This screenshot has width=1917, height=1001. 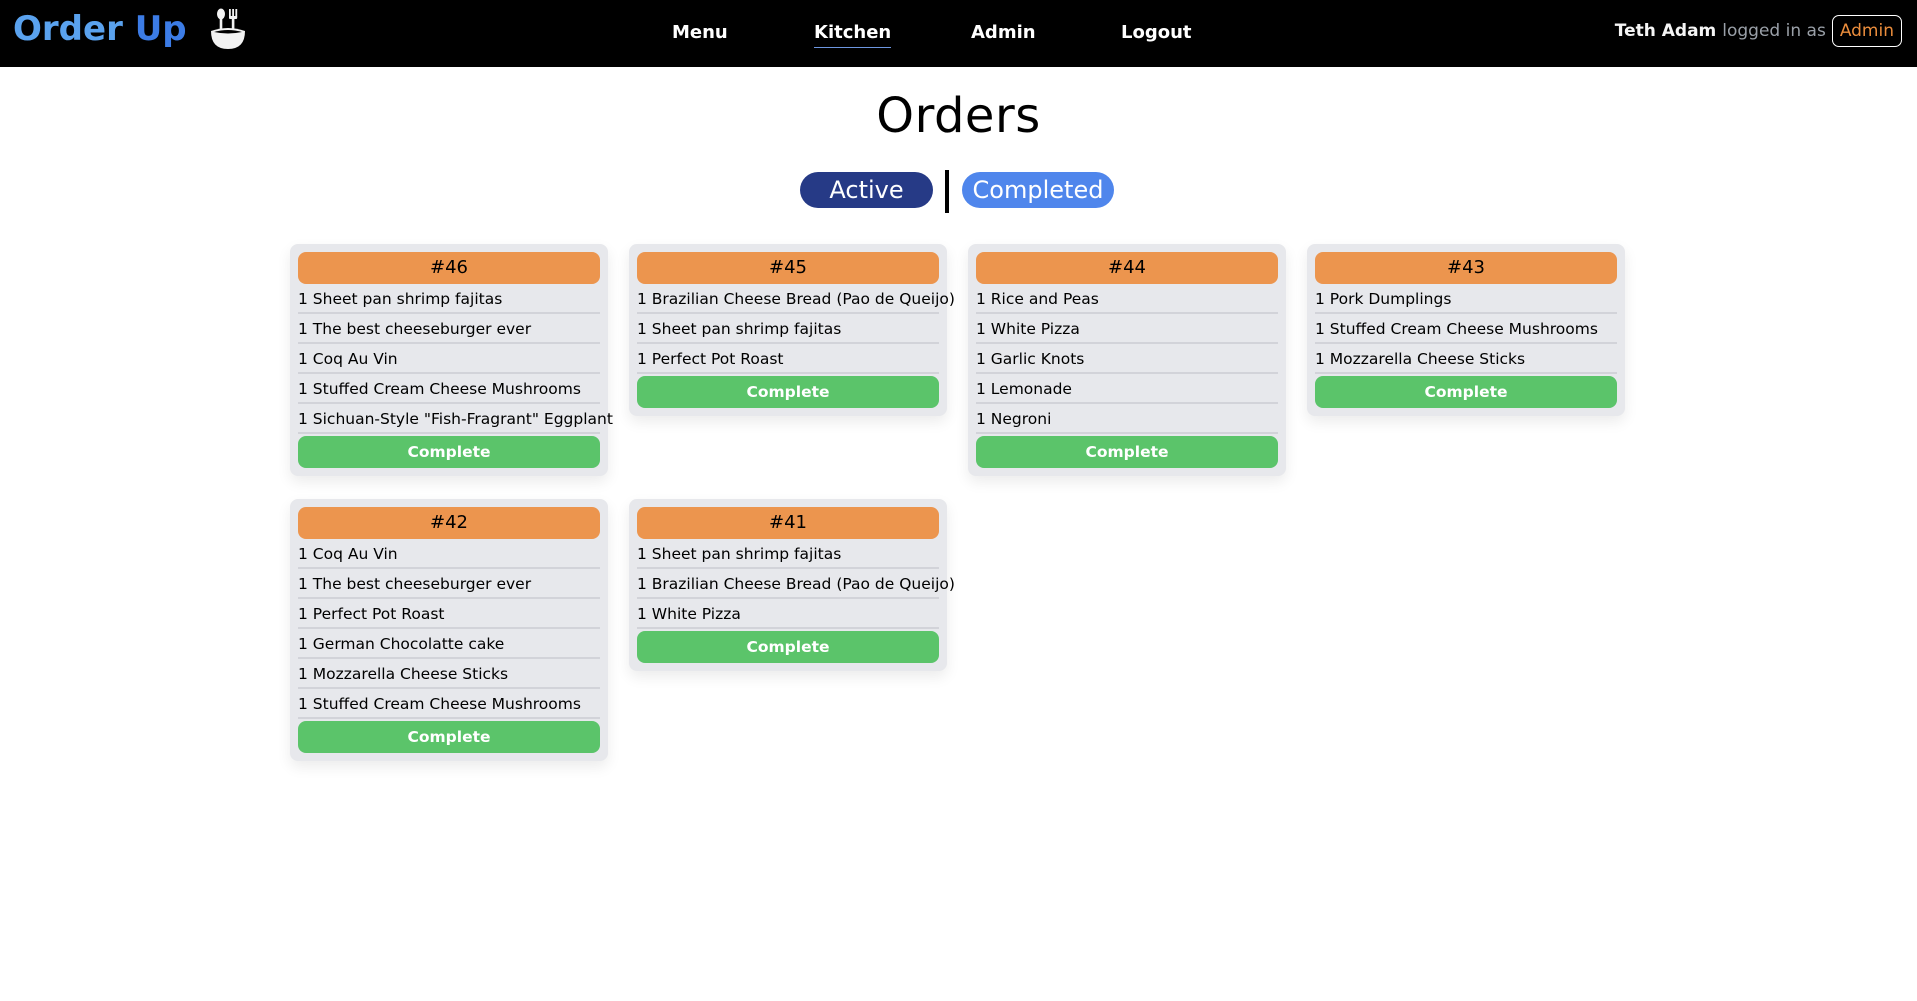 I want to click on order-status-tabs: Active Completed, so click(x=958, y=192).